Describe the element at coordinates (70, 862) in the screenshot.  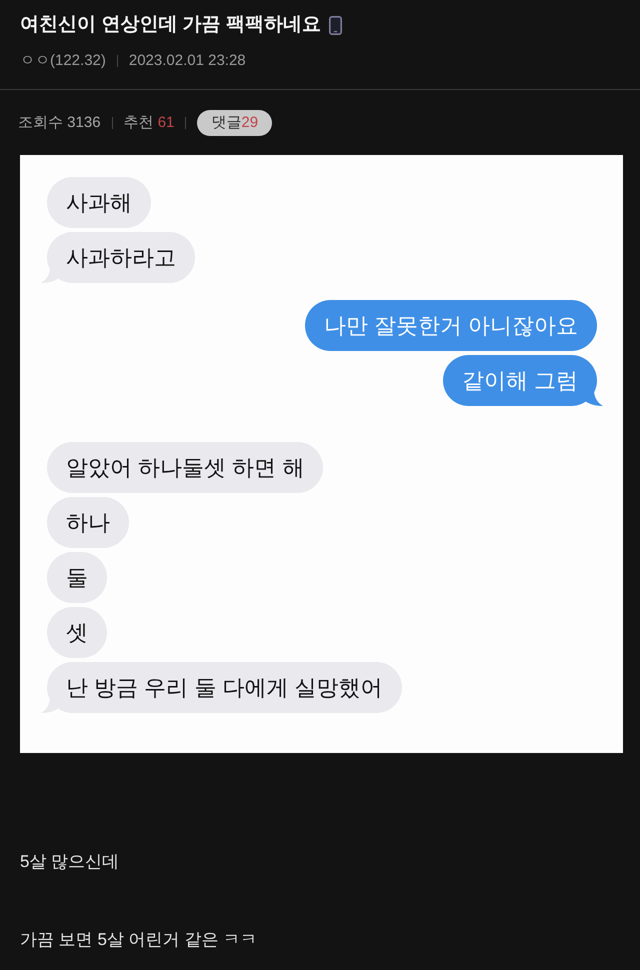
I see `body-text: 5살 많으신데` at that location.